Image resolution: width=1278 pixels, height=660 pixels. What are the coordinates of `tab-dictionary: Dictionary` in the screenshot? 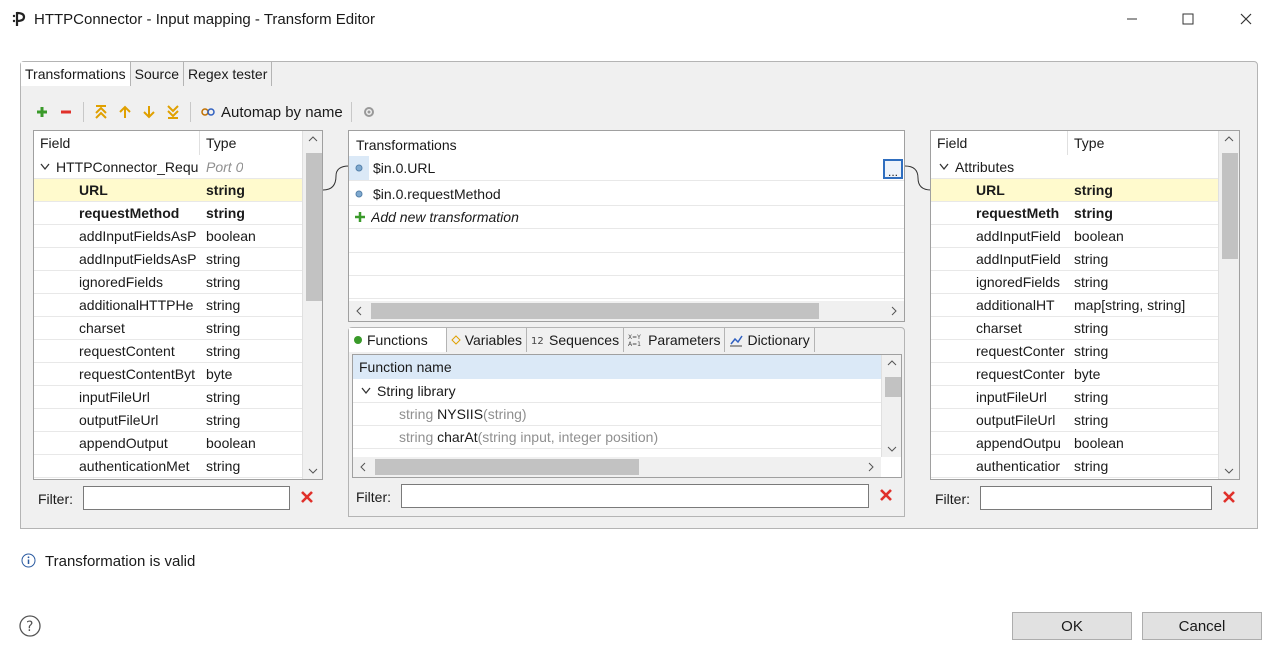 It's located at (770, 340).